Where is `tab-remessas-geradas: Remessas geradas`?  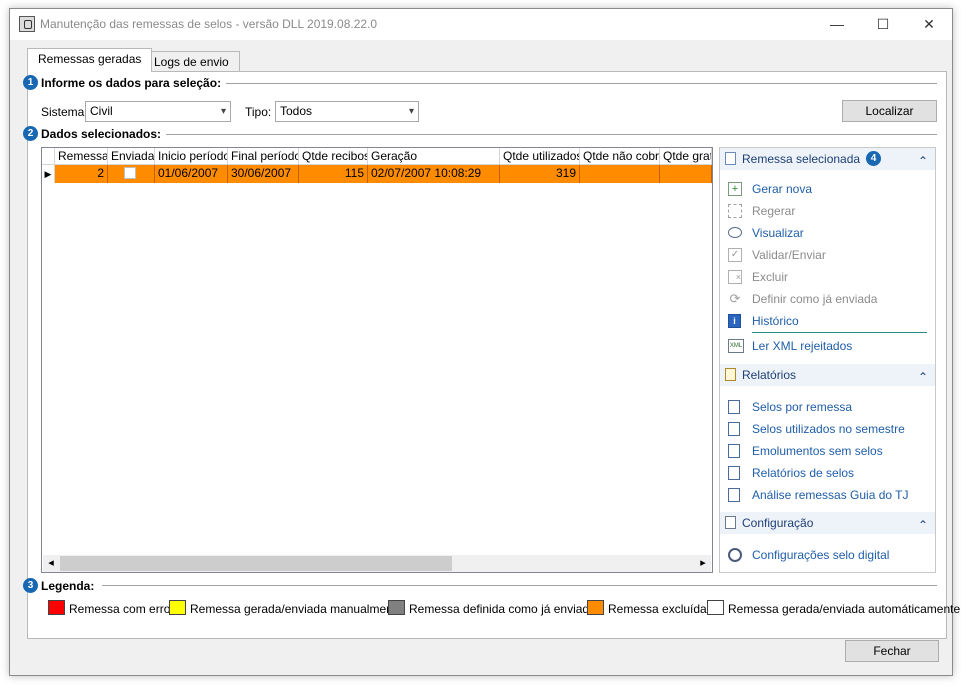 tab-remessas-geradas: Remessas geradas is located at coordinates (90, 60).